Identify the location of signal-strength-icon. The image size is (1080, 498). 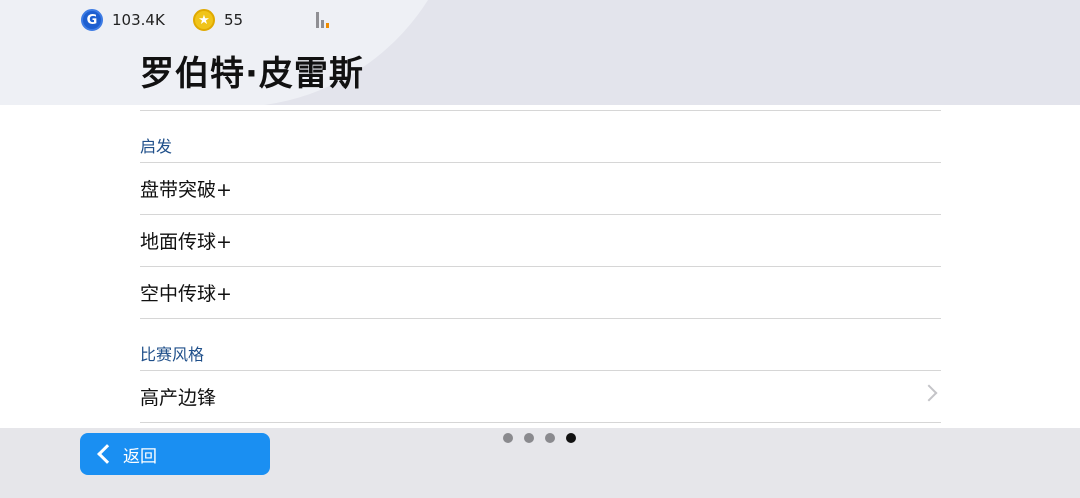
(325, 20).